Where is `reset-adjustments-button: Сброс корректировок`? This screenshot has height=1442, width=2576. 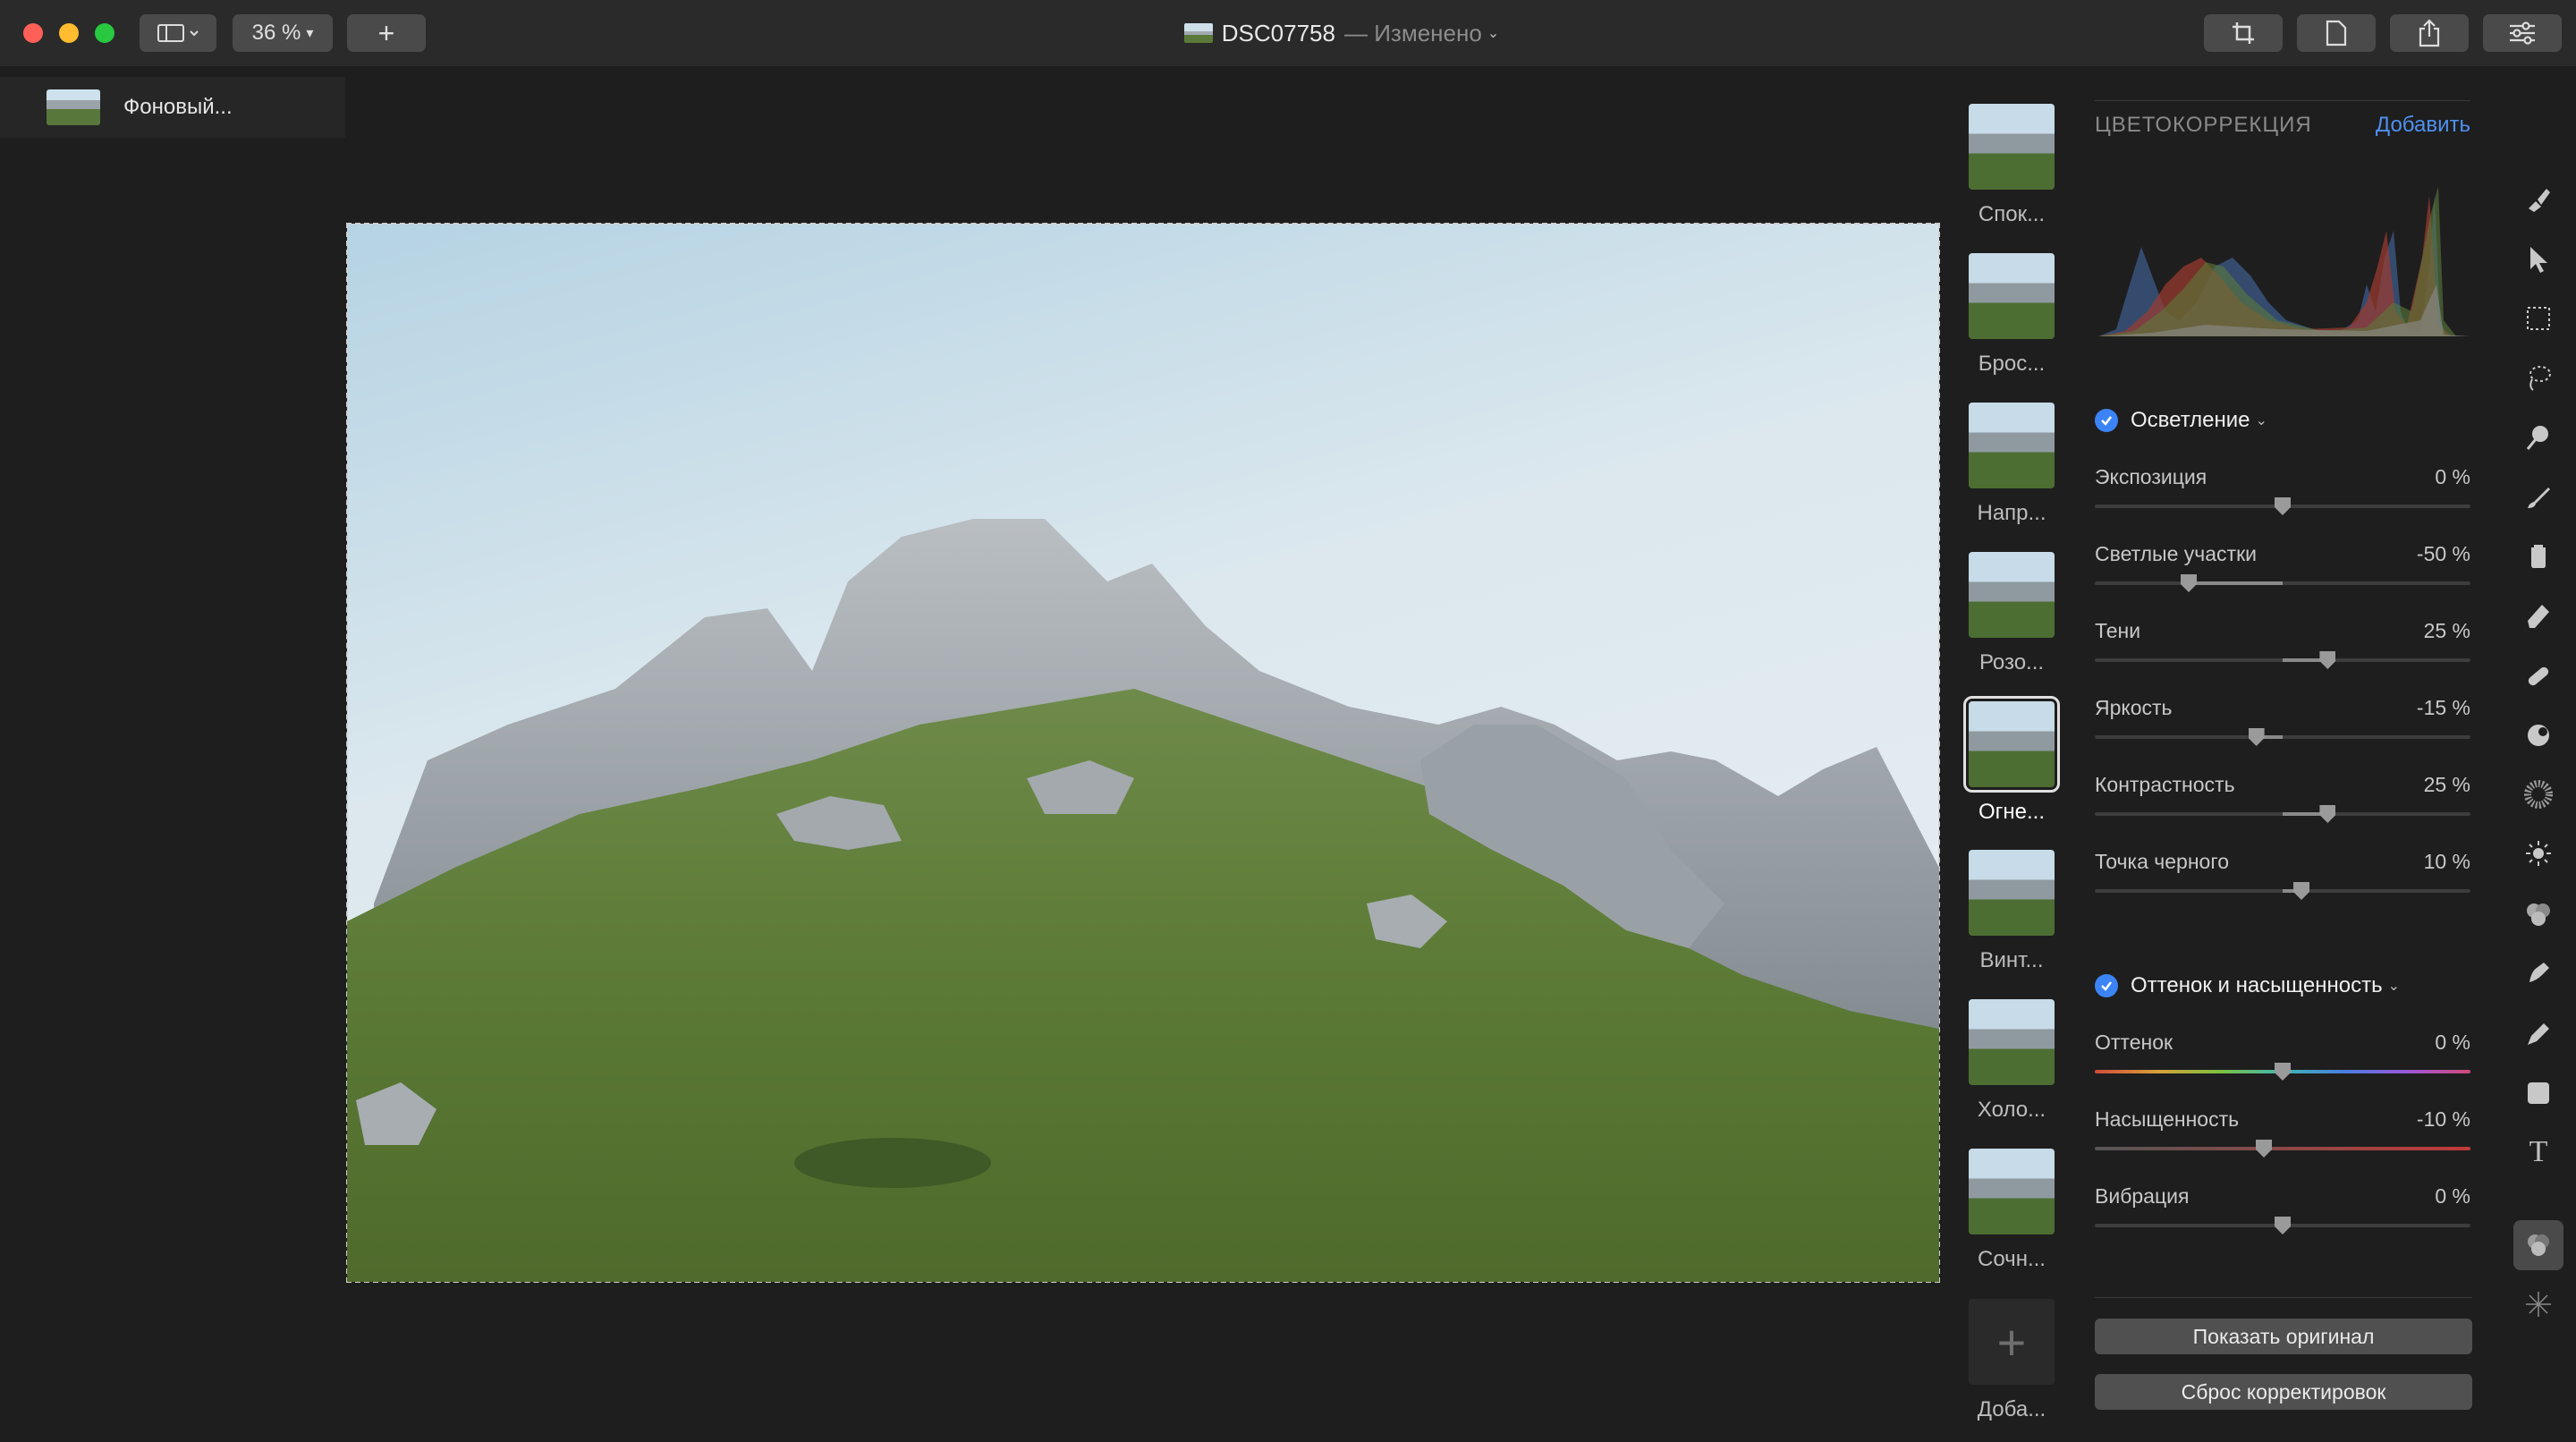 reset-adjustments-button: Сброс корректировок is located at coordinates (2283, 1392).